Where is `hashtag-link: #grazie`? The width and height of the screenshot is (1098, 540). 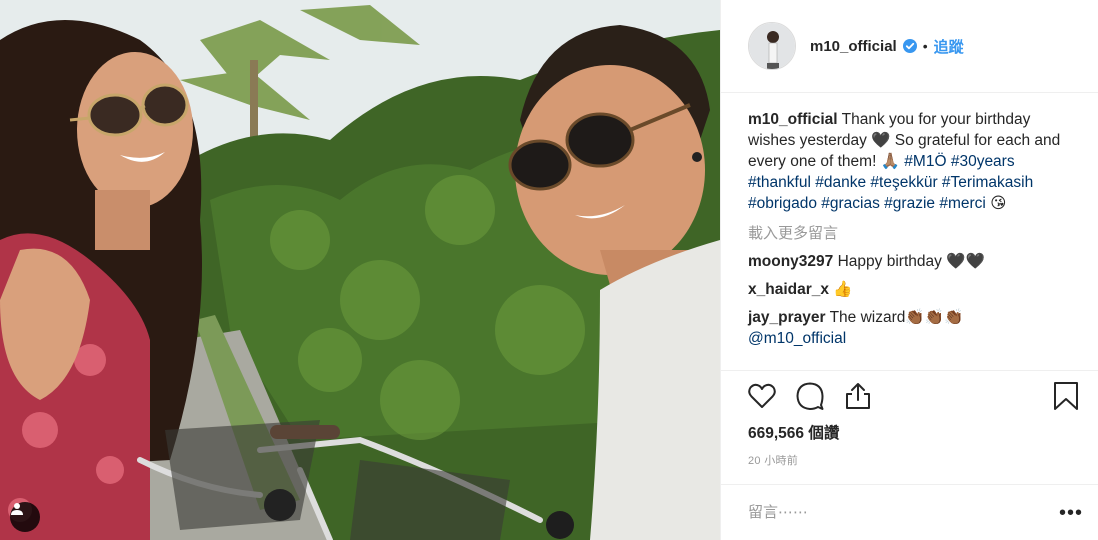
hashtag-link: #grazie is located at coordinates (909, 203).